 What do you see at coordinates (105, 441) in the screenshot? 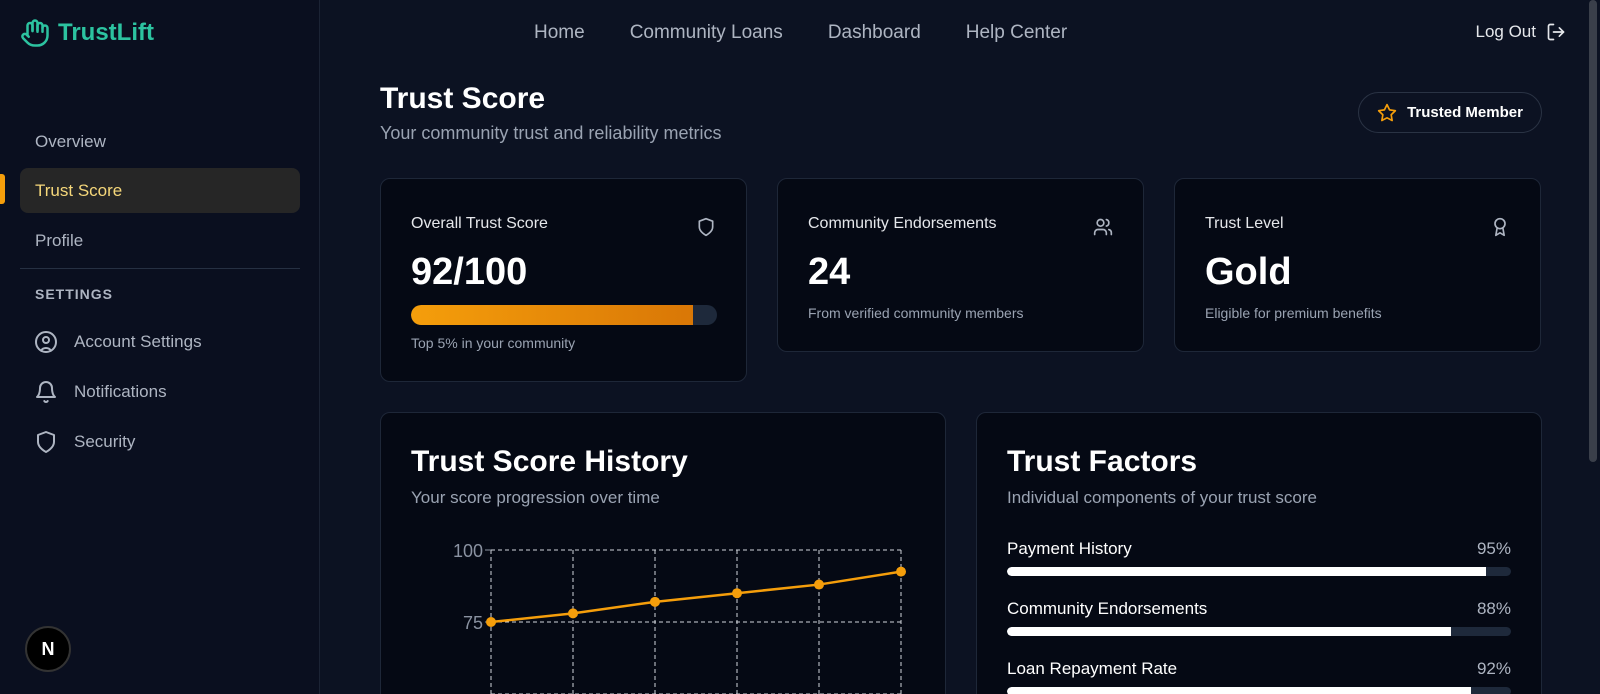
I see `sidebar-item-label: Security` at bounding box center [105, 441].